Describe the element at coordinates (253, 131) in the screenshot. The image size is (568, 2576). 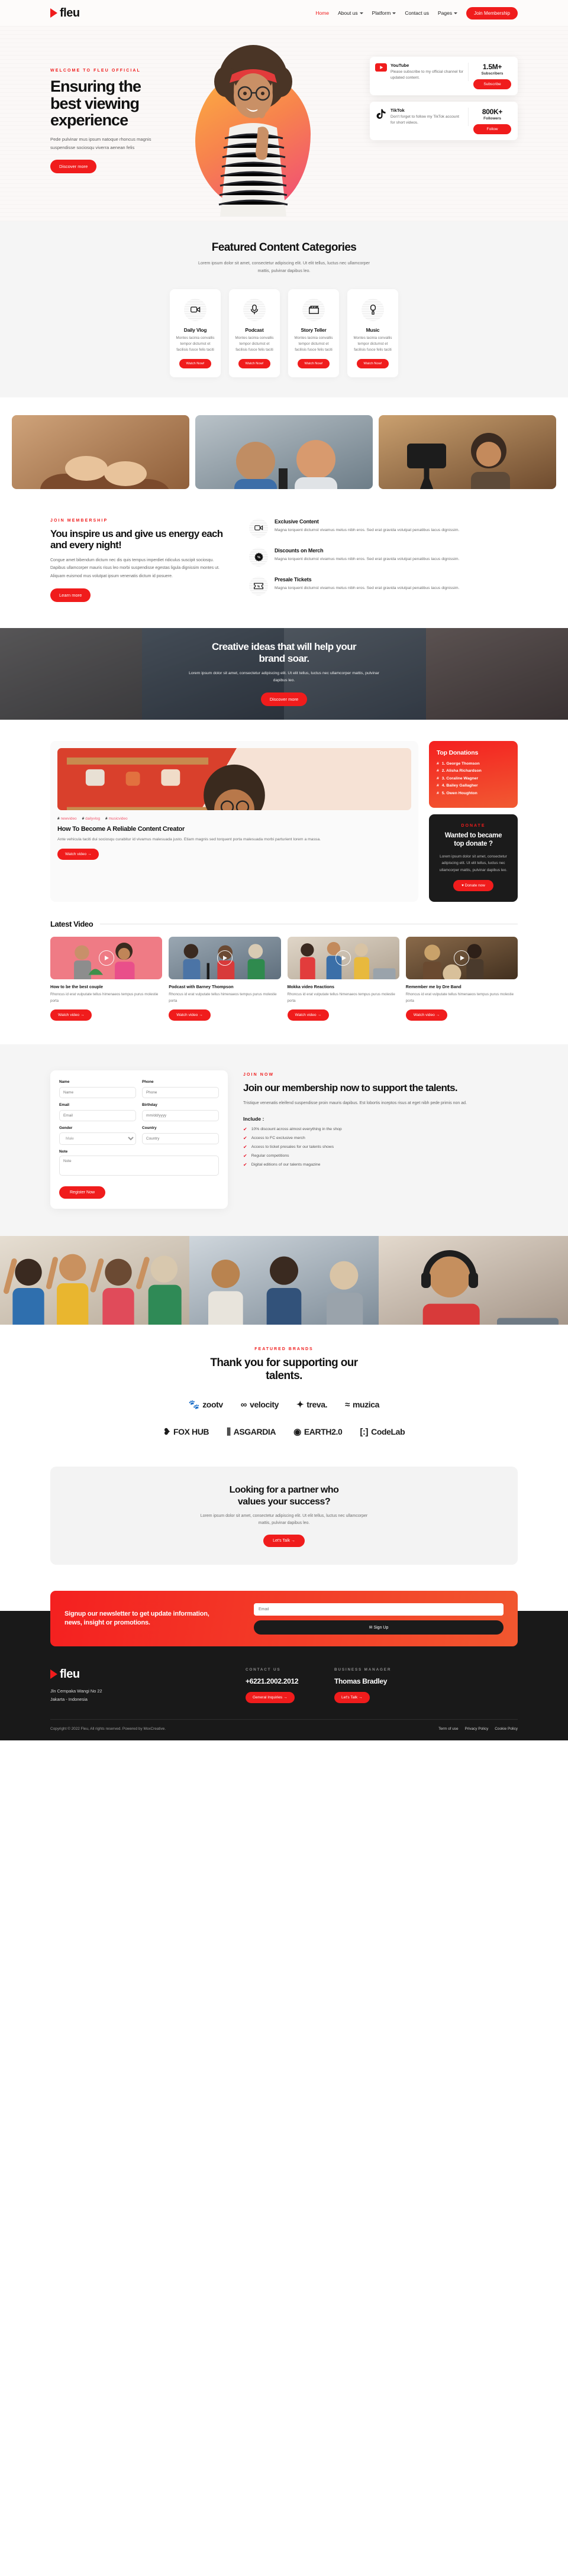
I see `hero-person-image` at that location.